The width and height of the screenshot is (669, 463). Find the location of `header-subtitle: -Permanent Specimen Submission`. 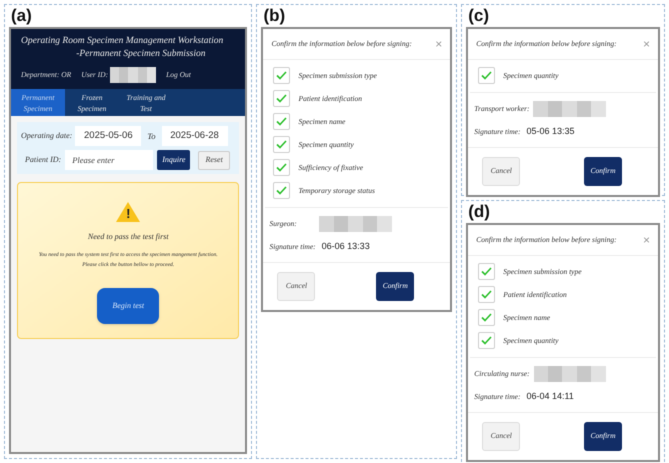

header-subtitle: -Permanent Specimen Submission is located at coordinates (141, 54).